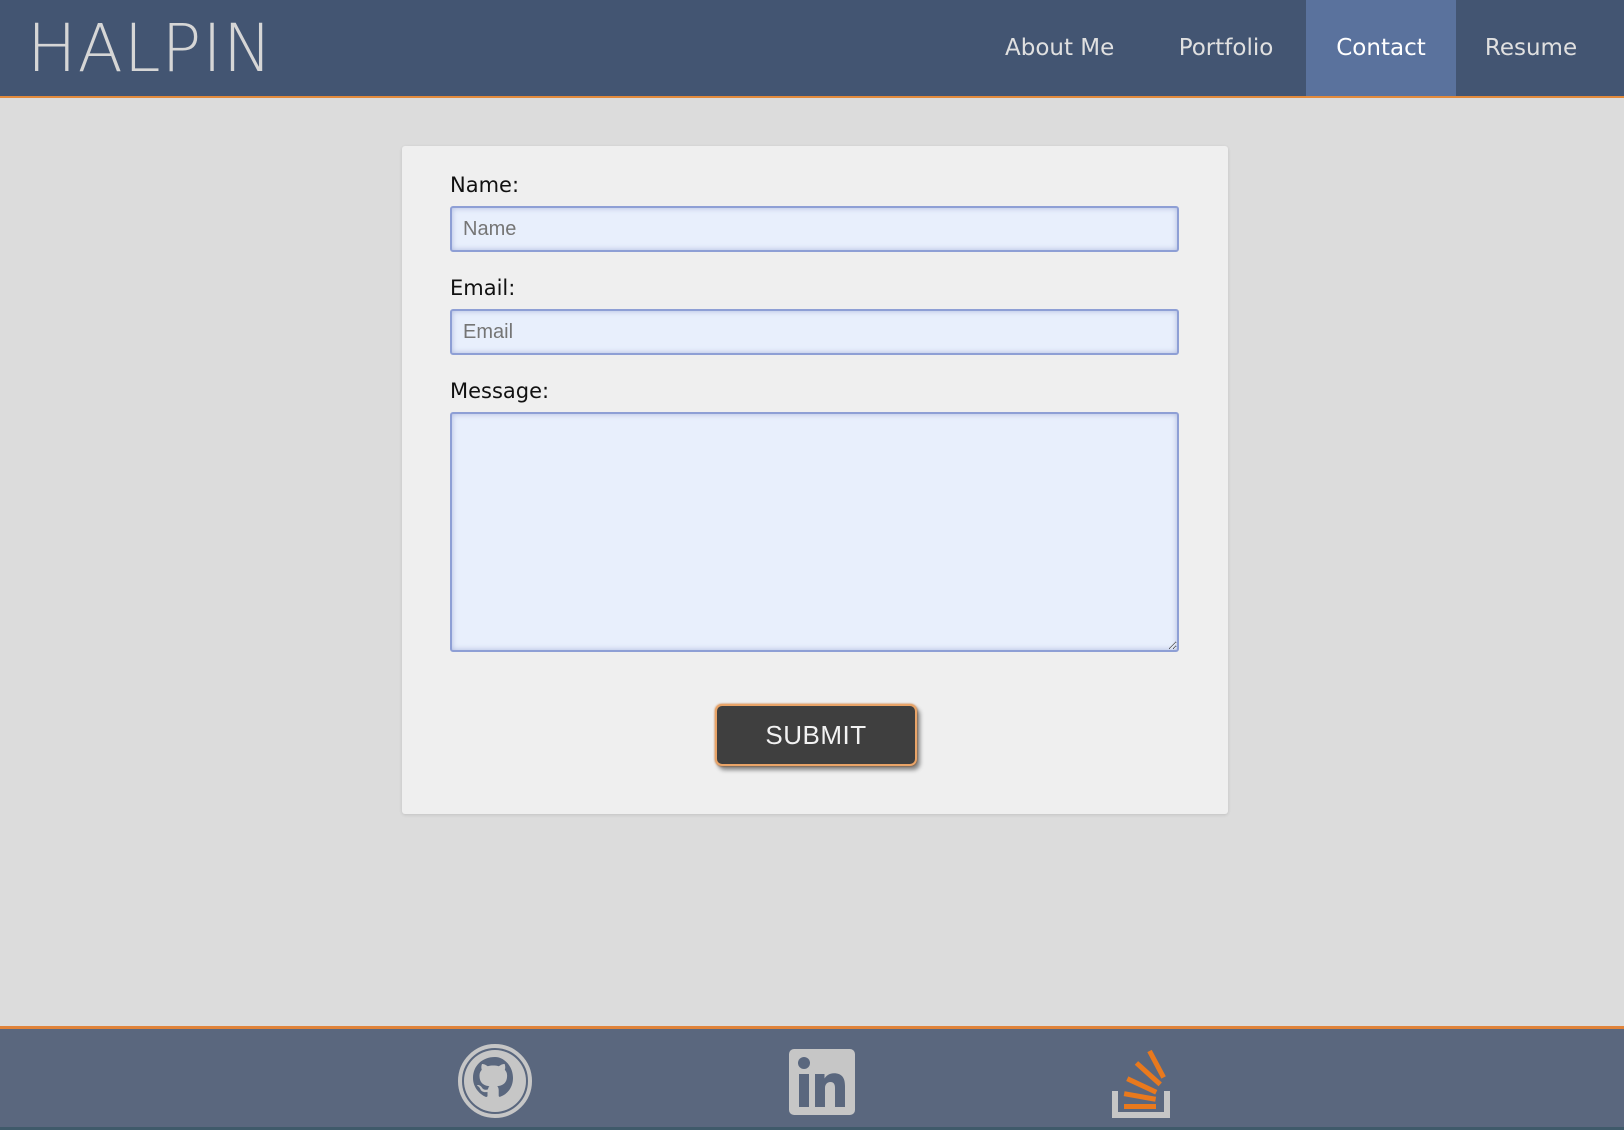  What do you see at coordinates (1059, 48) in the screenshot?
I see `nav-about-me: About Me` at bounding box center [1059, 48].